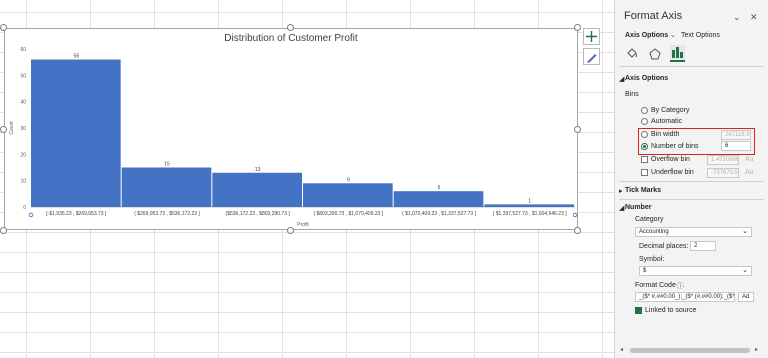 The image size is (768, 358). I want to click on y-tick-label: 30, so click(23, 129).